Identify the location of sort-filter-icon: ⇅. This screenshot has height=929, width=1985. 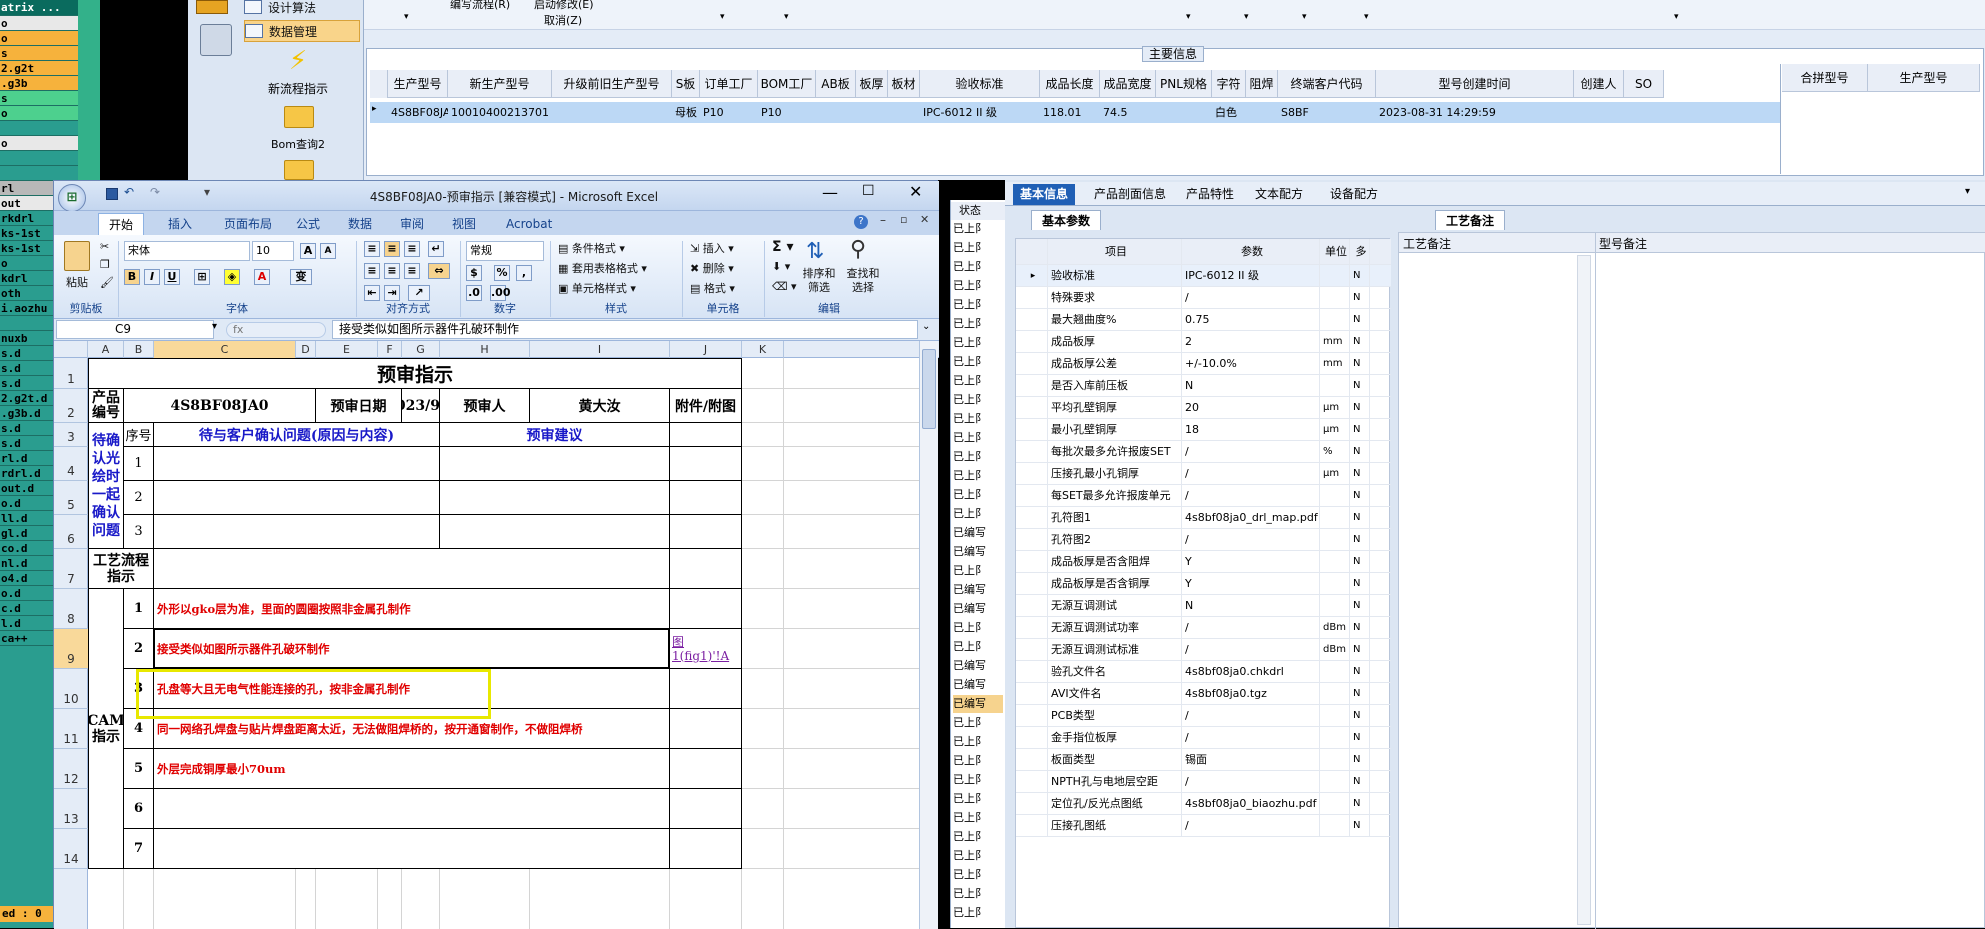
(815, 251).